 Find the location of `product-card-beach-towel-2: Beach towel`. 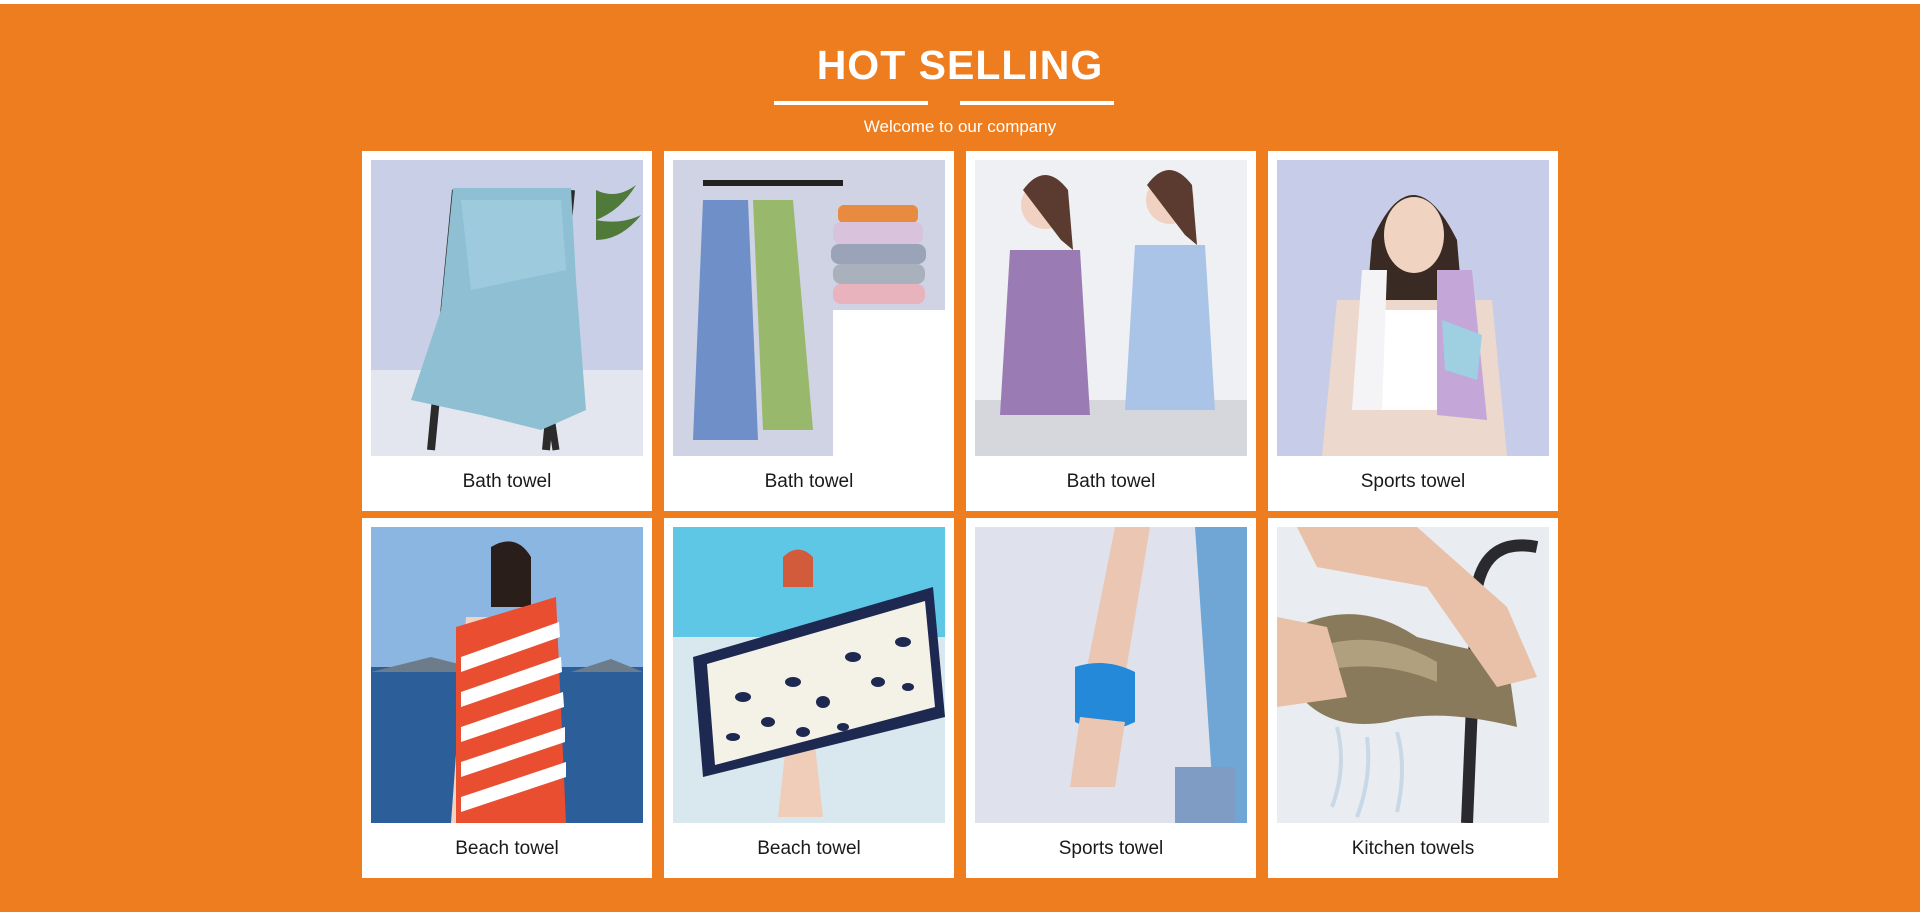

product-card-beach-towel-2: Beach towel is located at coordinates (809, 698).